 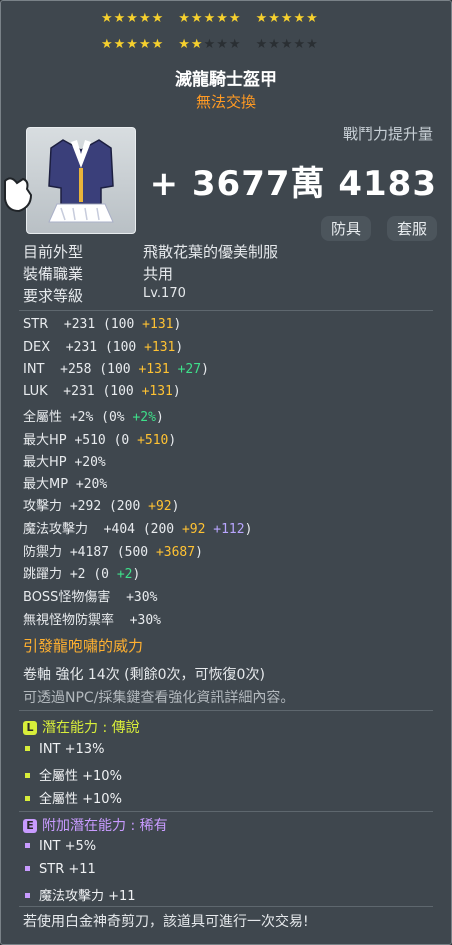 What do you see at coordinates (293, 184) in the screenshot?
I see `combat-power-value: + 3677萬 4183` at bounding box center [293, 184].